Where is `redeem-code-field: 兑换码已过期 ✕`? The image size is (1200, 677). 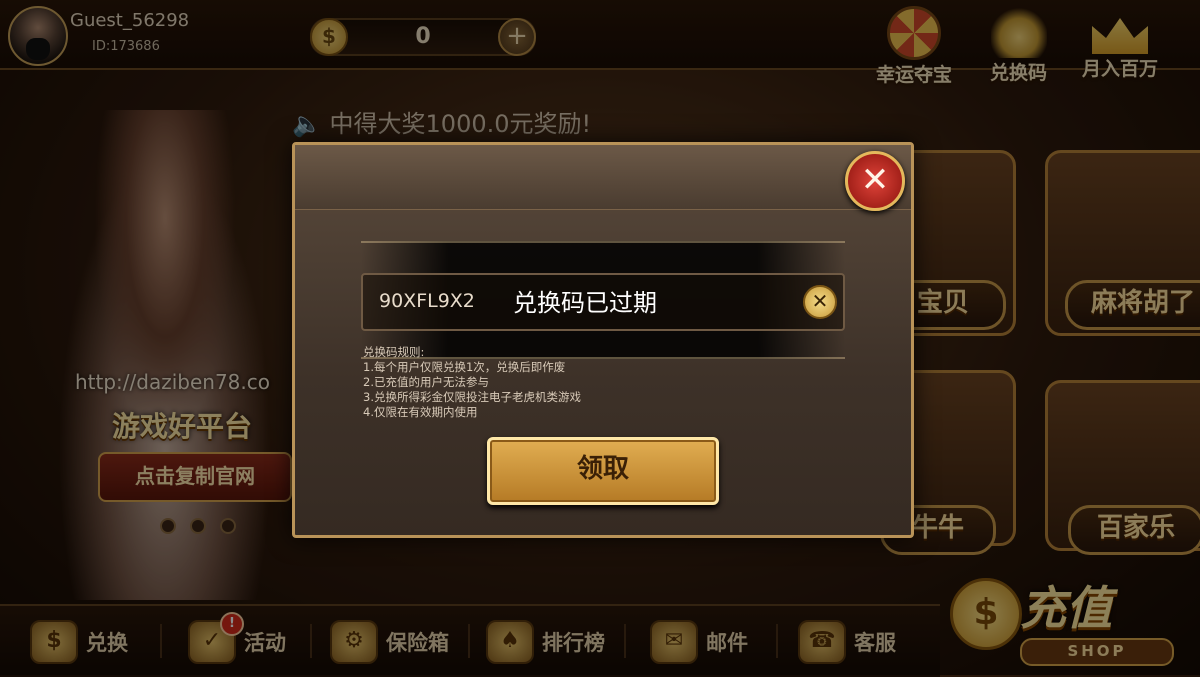 redeem-code-field: 兑换码已过期 ✕ is located at coordinates (603, 302).